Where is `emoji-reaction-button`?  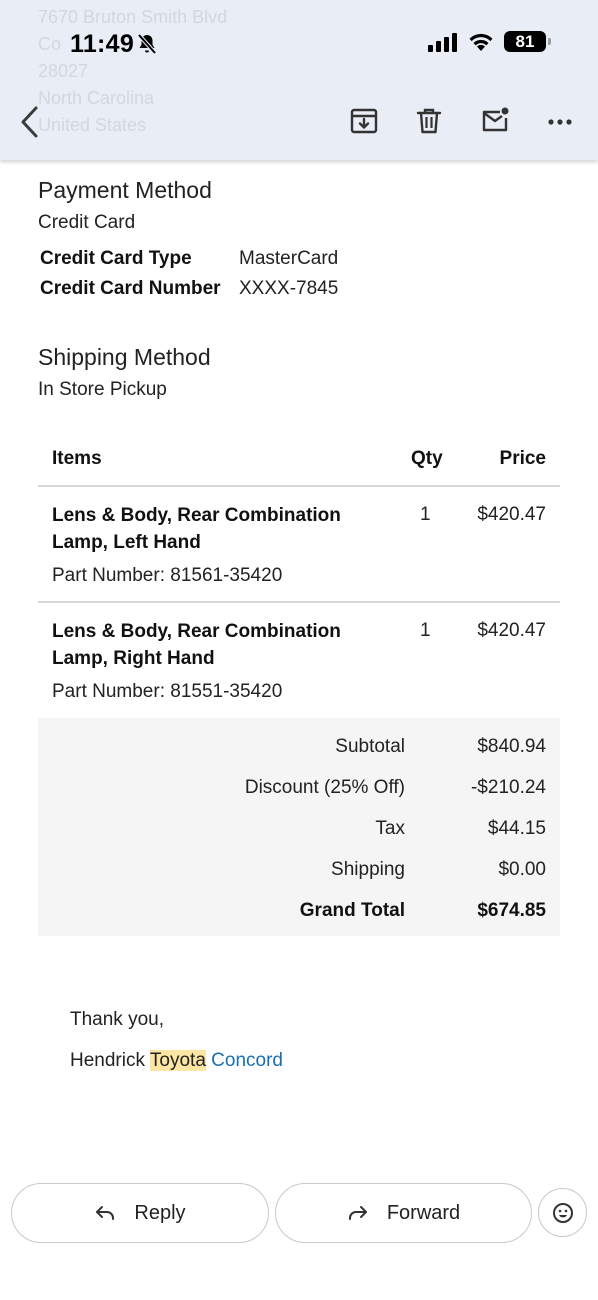
emoji-reaction-button is located at coordinates (562, 1212).